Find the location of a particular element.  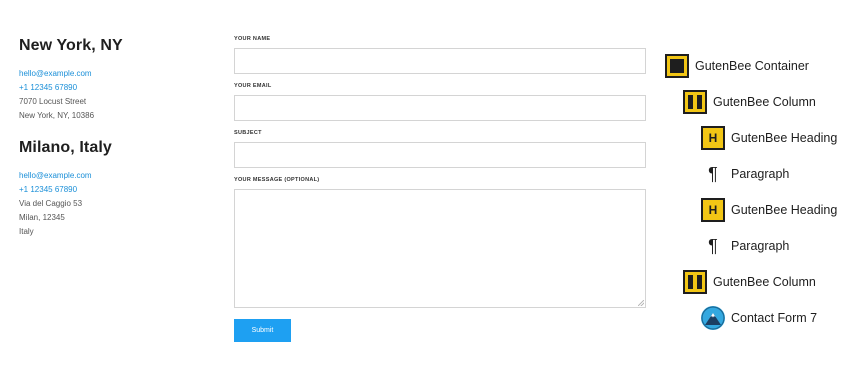

email-input is located at coordinates (440, 108).